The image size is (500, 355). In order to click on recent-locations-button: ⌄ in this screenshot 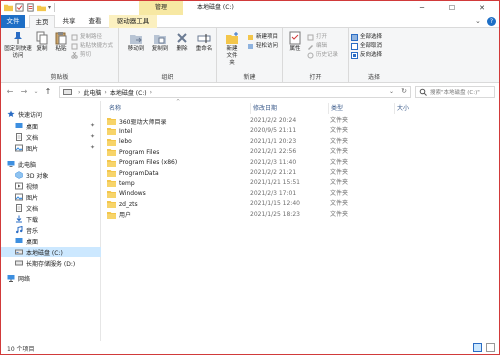, I will do `click(36, 92)`.